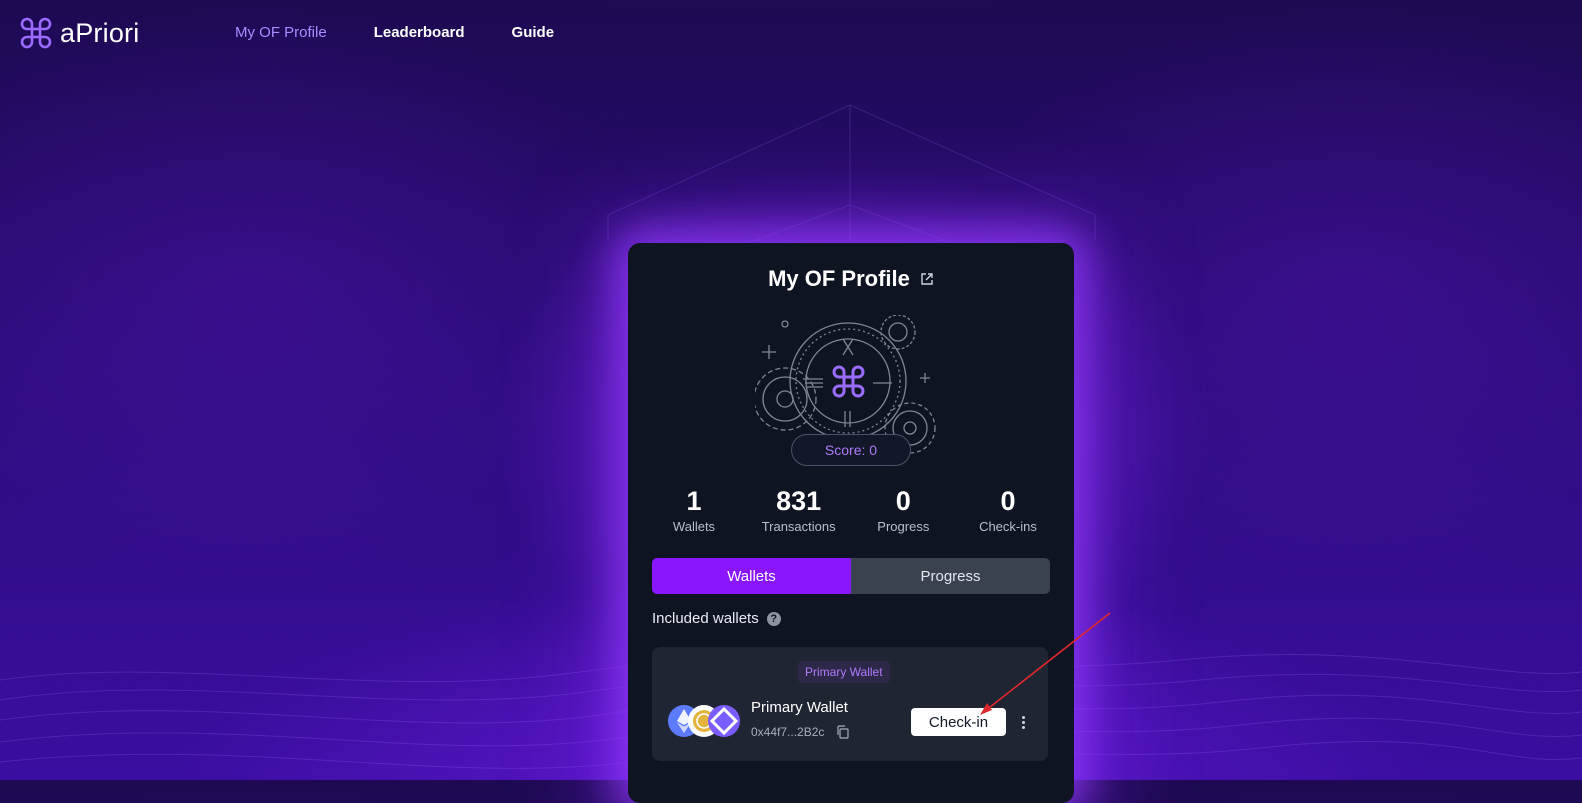 This screenshot has height=803, width=1582. Describe the element at coordinates (751, 576) in the screenshot. I see `tab-wallets: Wallets` at that location.